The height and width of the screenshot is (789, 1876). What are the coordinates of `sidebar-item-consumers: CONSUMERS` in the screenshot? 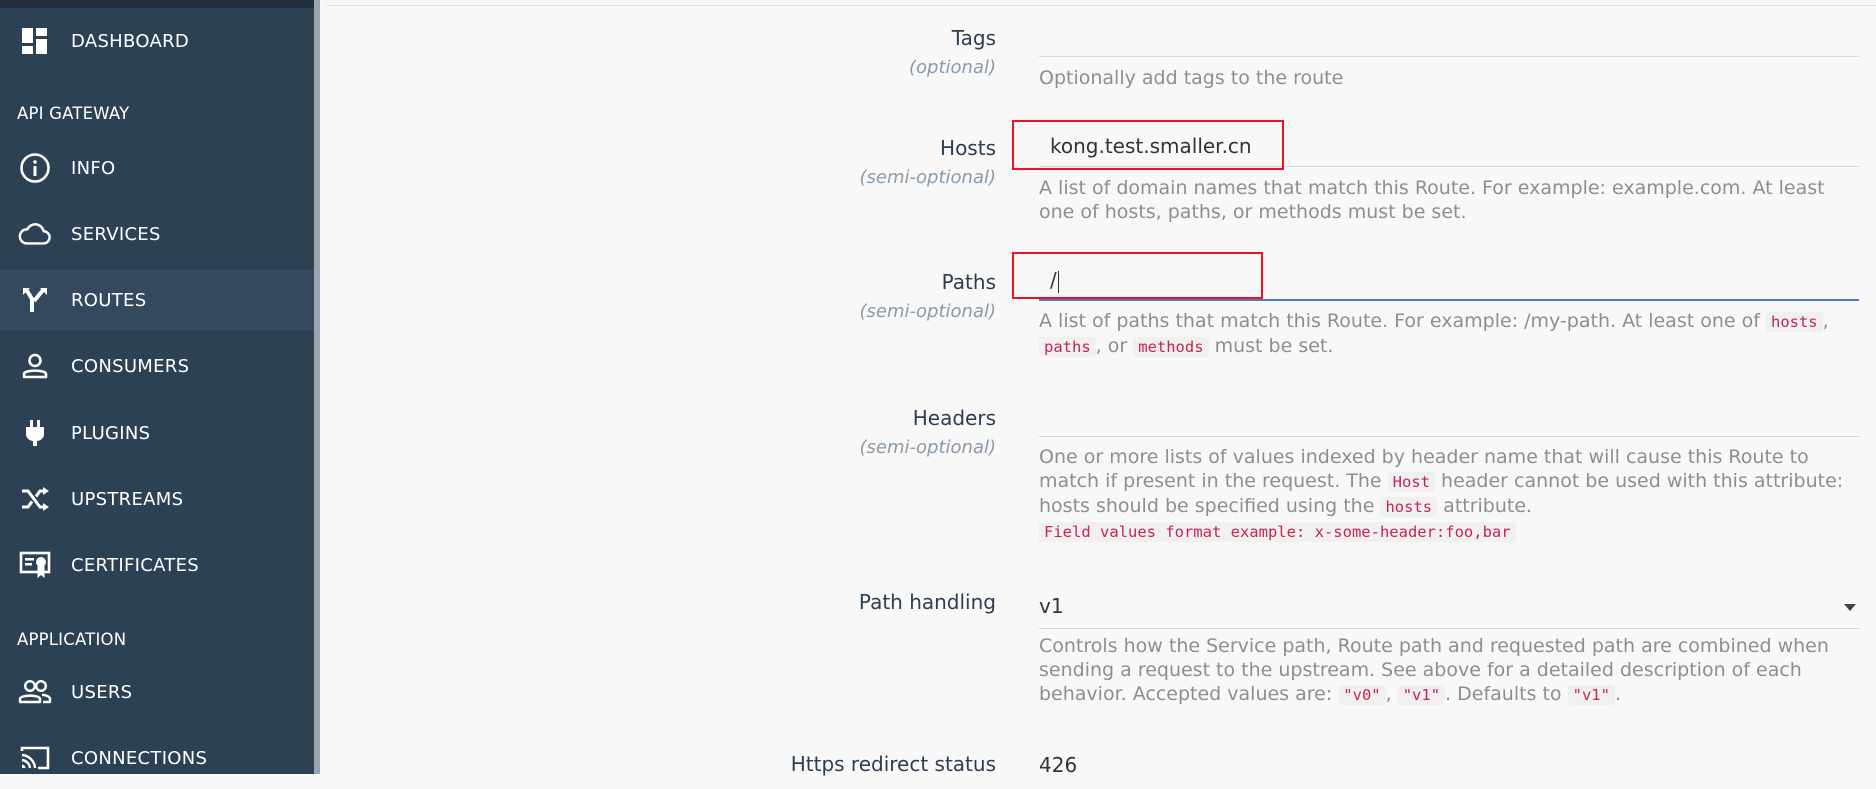 It's located at (157, 366).